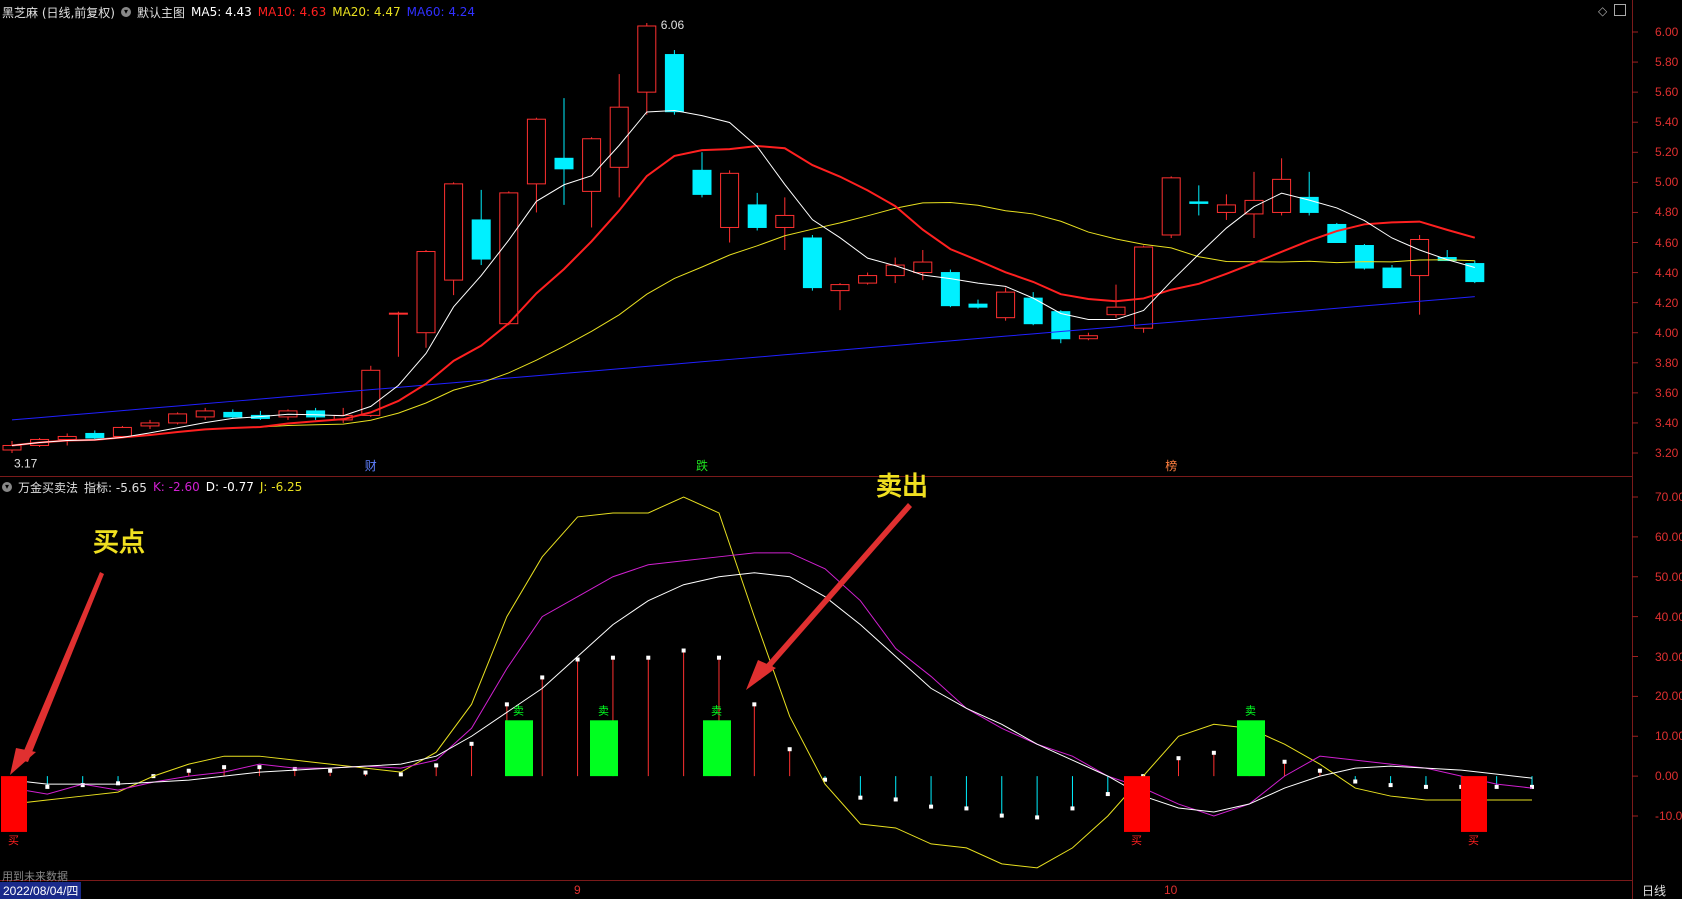 This screenshot has height=899, width=1682. What do you see at coordinates (1171, 890) in the screenshot?
I see `month-10-label: 10` at bounding box center [1171, 890].